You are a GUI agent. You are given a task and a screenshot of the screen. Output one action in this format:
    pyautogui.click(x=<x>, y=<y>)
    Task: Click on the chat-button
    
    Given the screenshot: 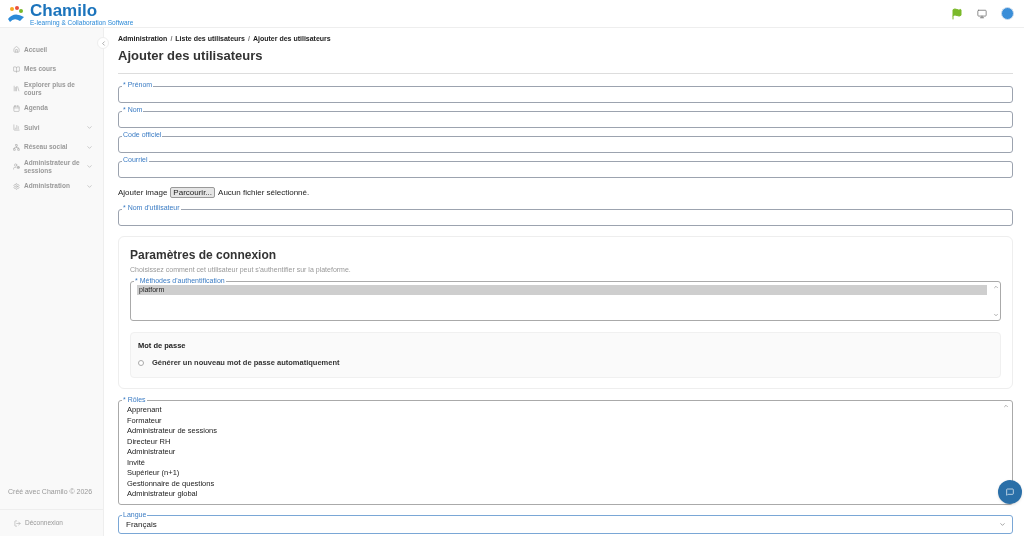 What is the action you would take?
    pyautogui.click(x=1010, y=492)
    